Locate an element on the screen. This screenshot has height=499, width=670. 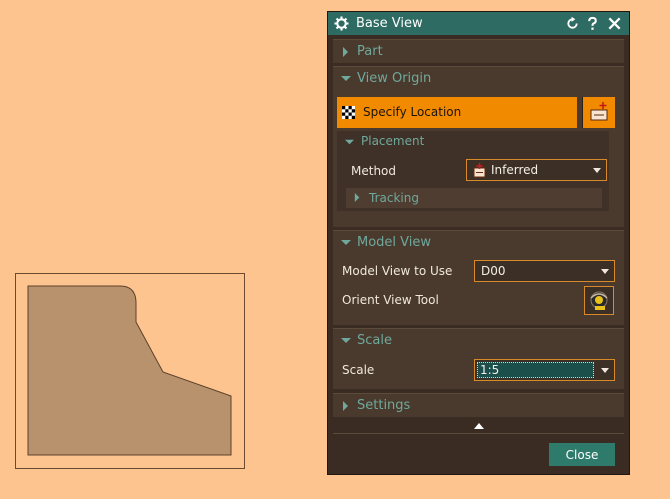
specify-location-row: Specify Location is located at coordinates (457, 112).